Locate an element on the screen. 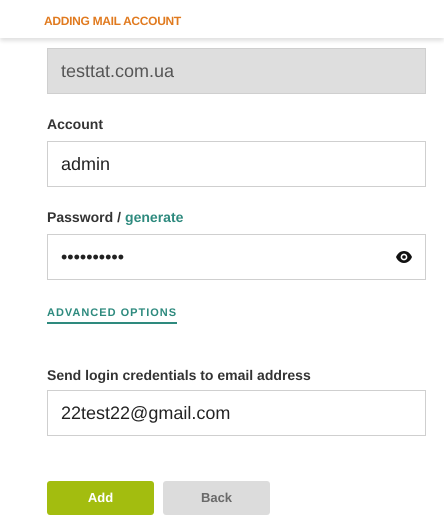 Image resolution: width=444 pixels, height=517 pixels. account-field: admin is located at coordinates (236, 164).